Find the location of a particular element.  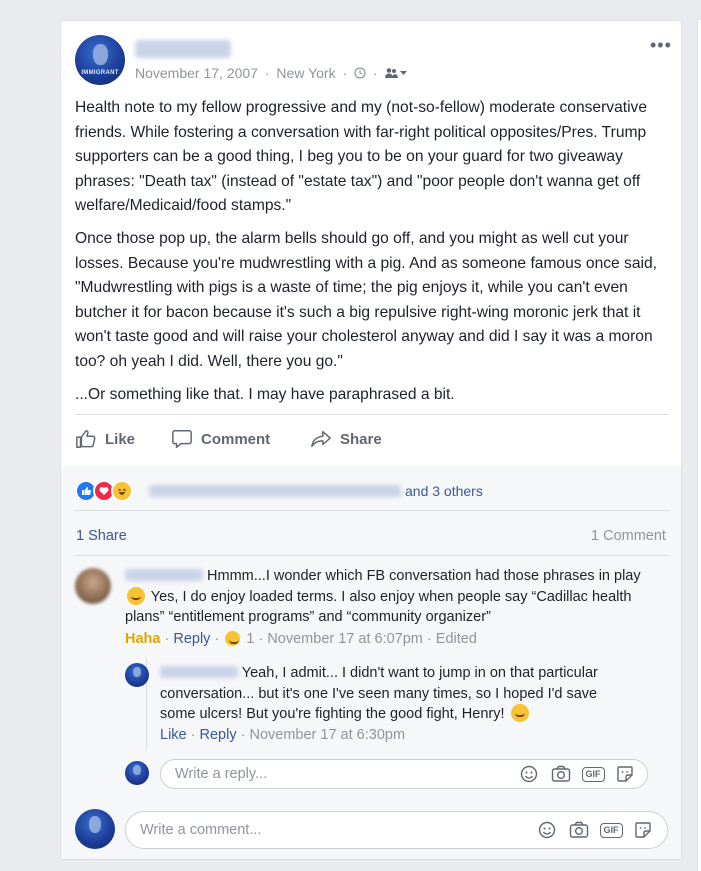

comment-input-box: GIF is located at coordinates (396, 830).